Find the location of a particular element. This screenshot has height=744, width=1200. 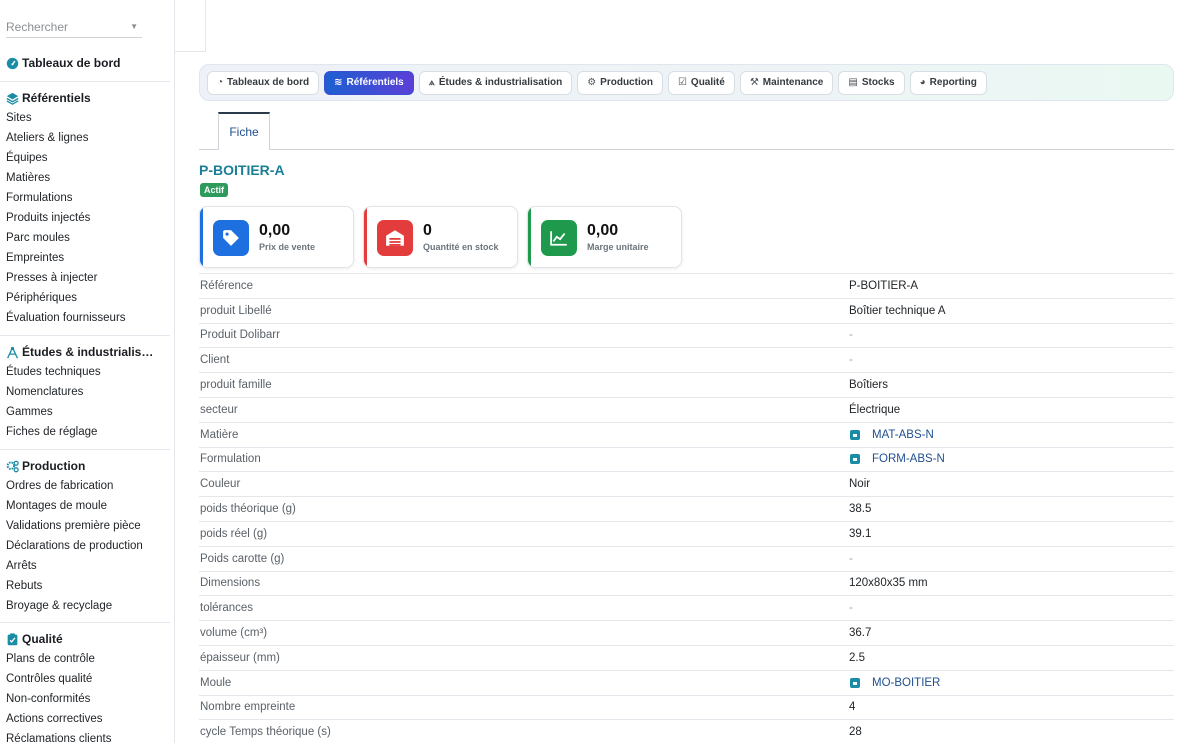

sidebar-item: Nomenclatures is located at coordinates (85, 392).